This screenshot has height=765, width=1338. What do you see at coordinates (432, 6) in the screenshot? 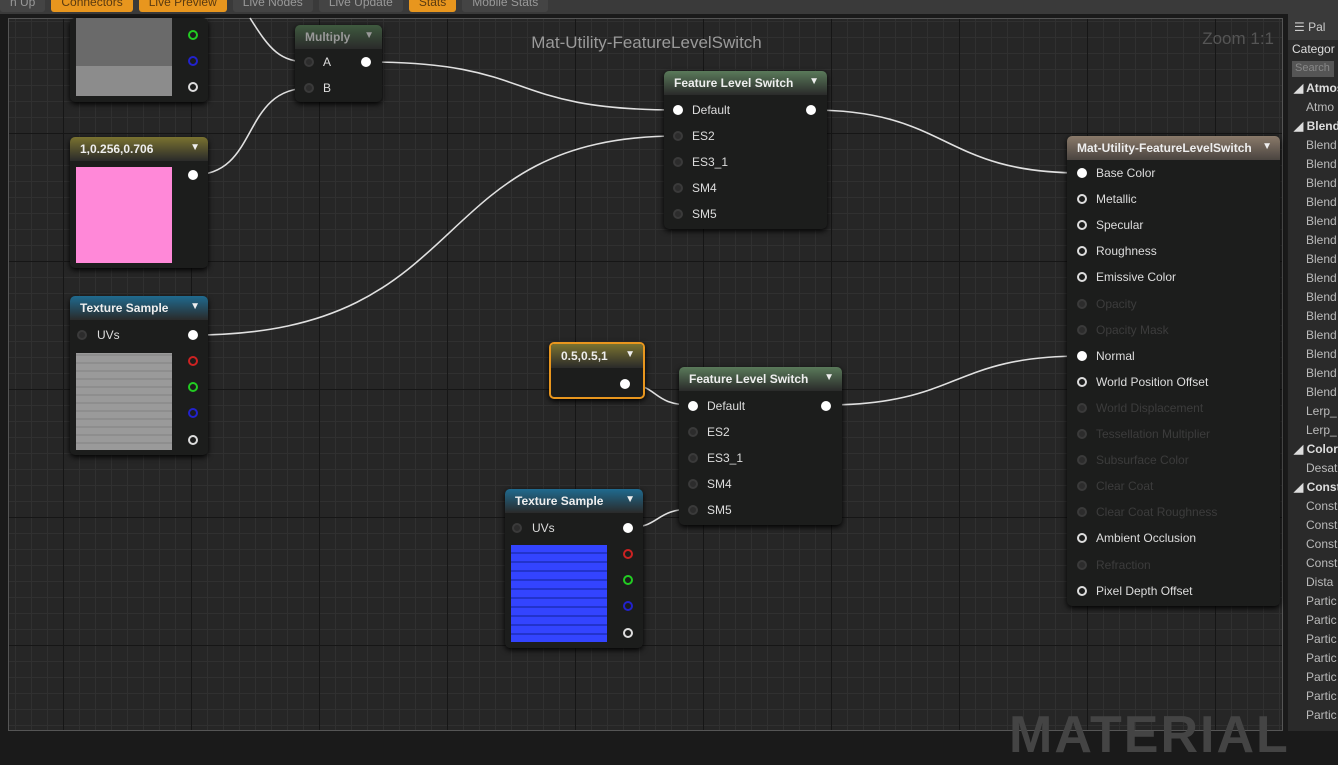
I see `toolbar-tab-stats: Stats` at bounding box center [432, 6].